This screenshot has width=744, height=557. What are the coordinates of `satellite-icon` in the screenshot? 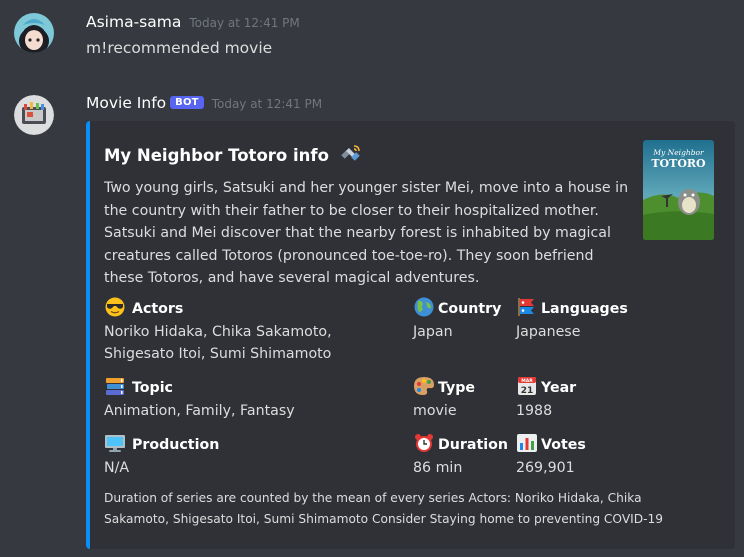 It's located at (350, 154).